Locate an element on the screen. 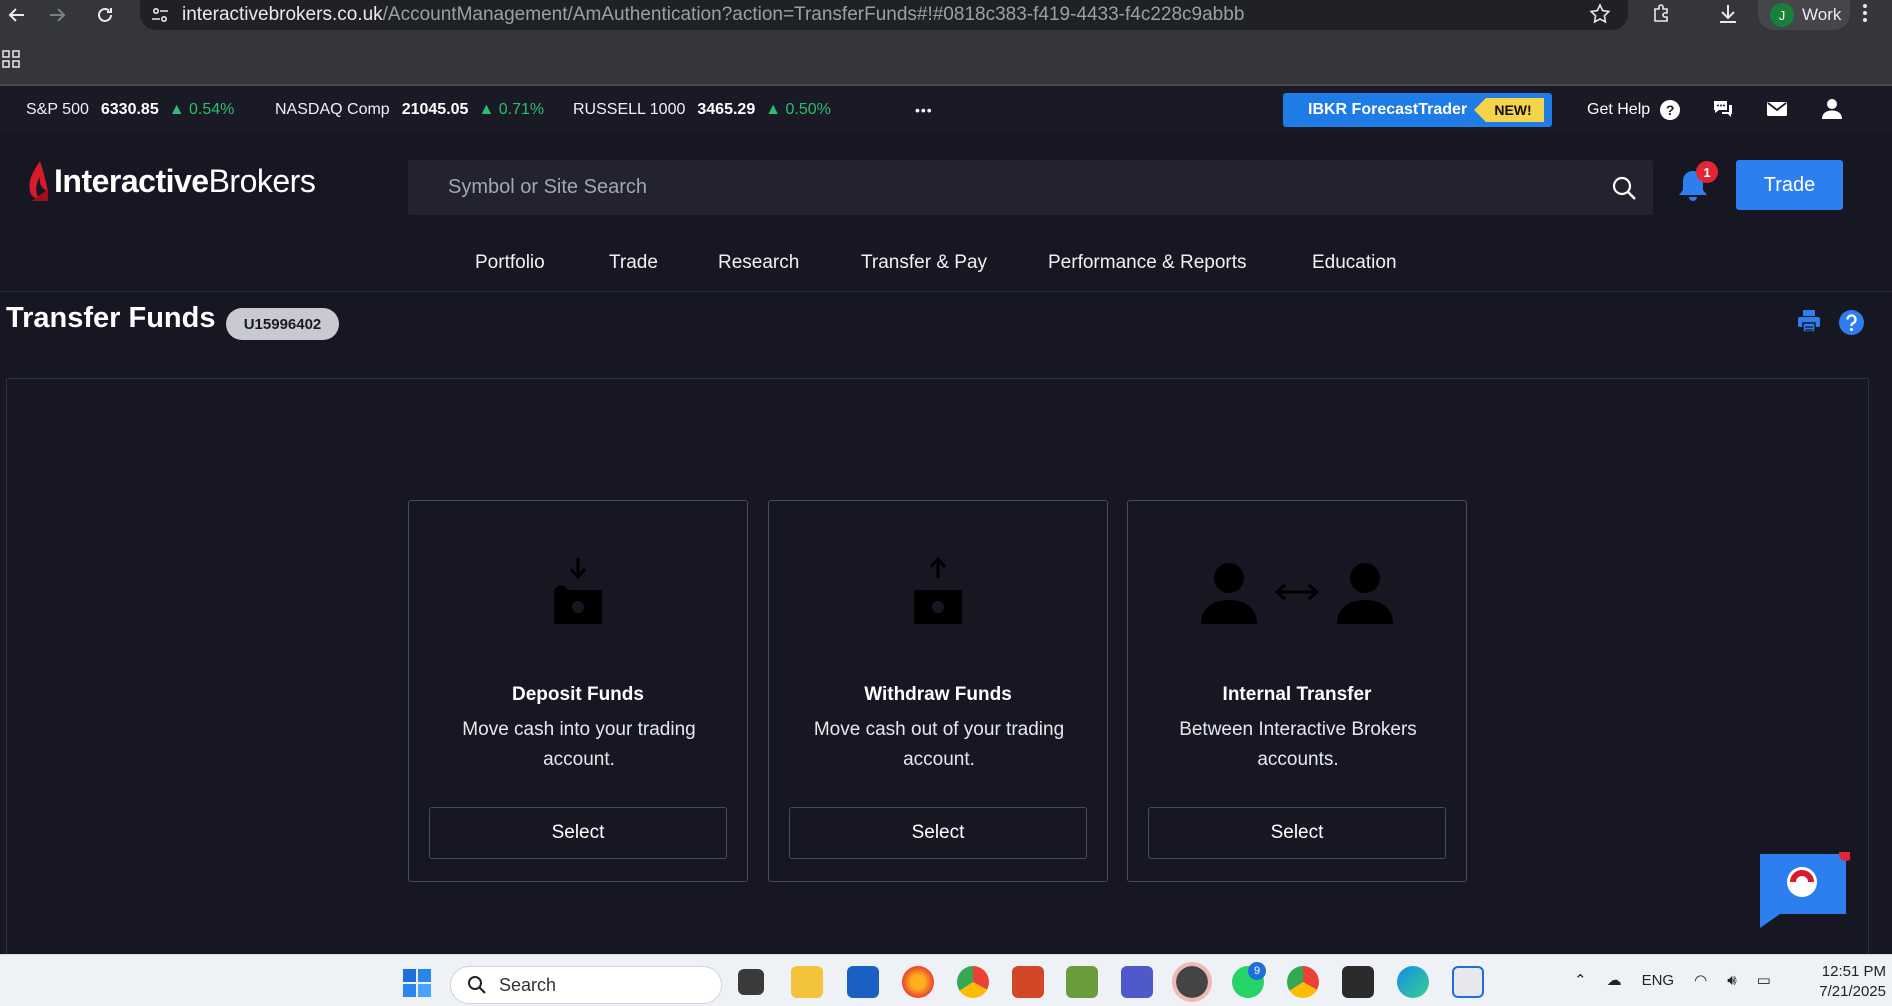 The image size is (1892, 1006). messages-button is located at coordinates (1778, 110).